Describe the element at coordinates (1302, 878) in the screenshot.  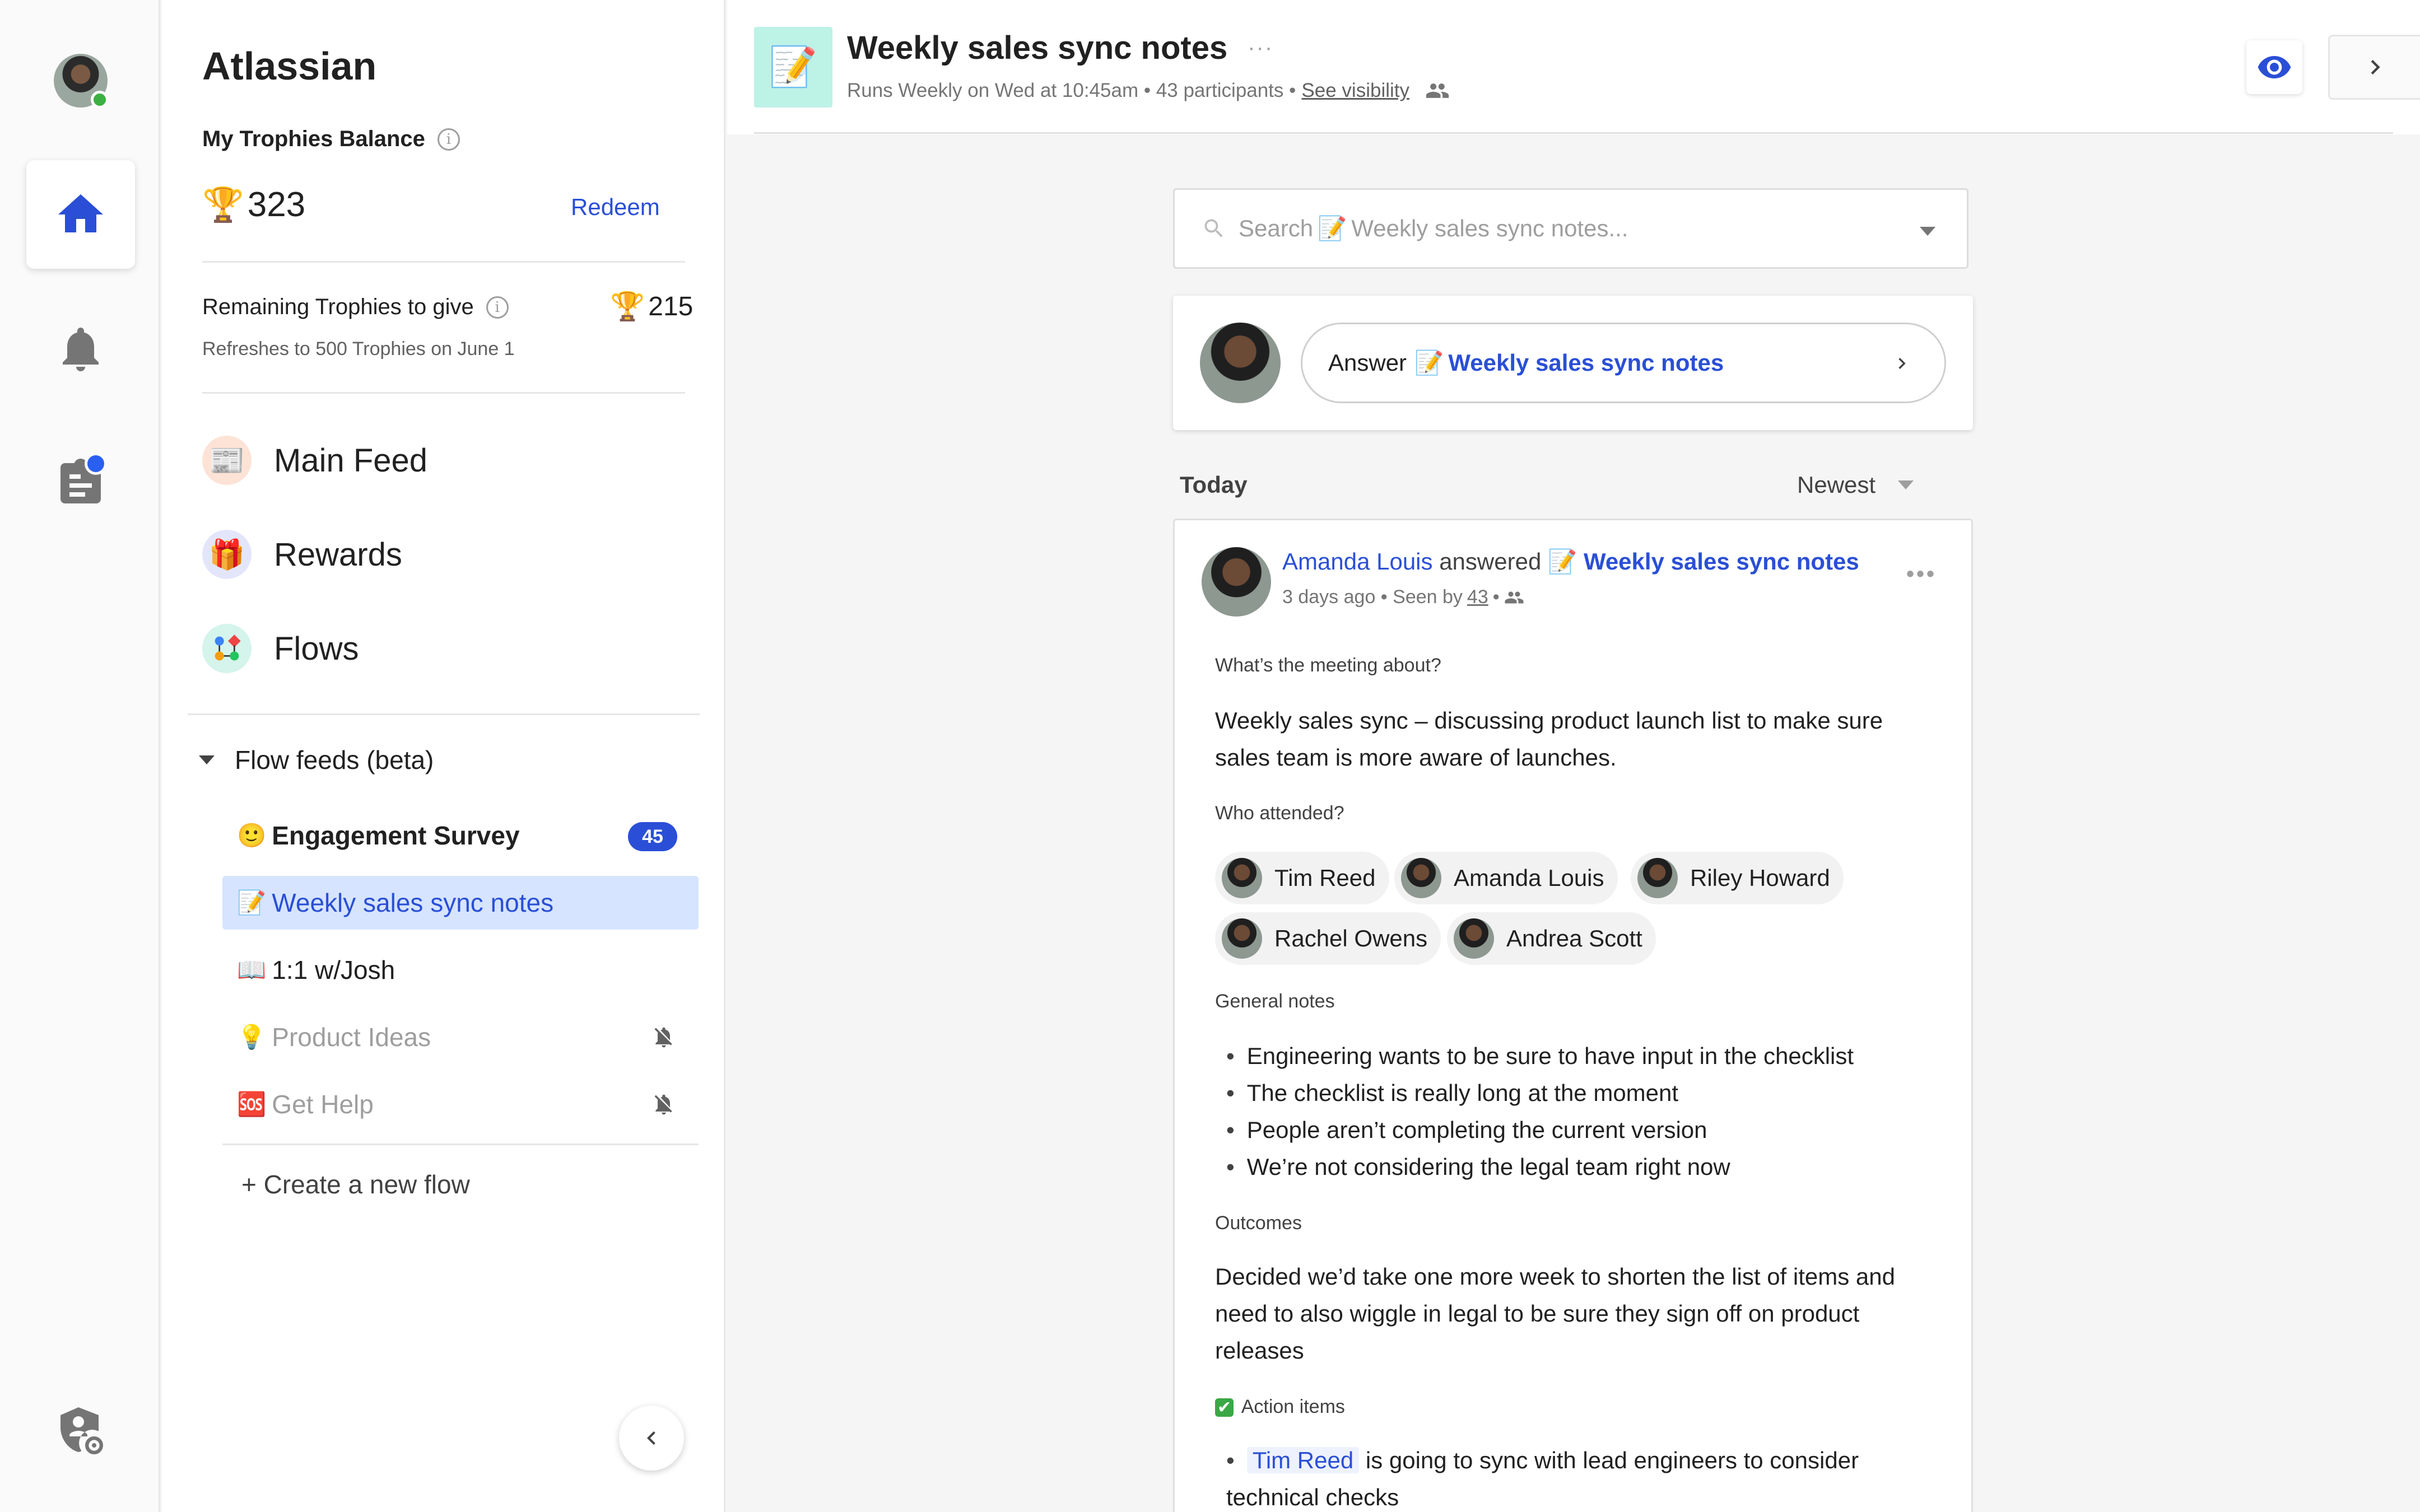
I see `attendee-chip: Tim Reed` at that location.